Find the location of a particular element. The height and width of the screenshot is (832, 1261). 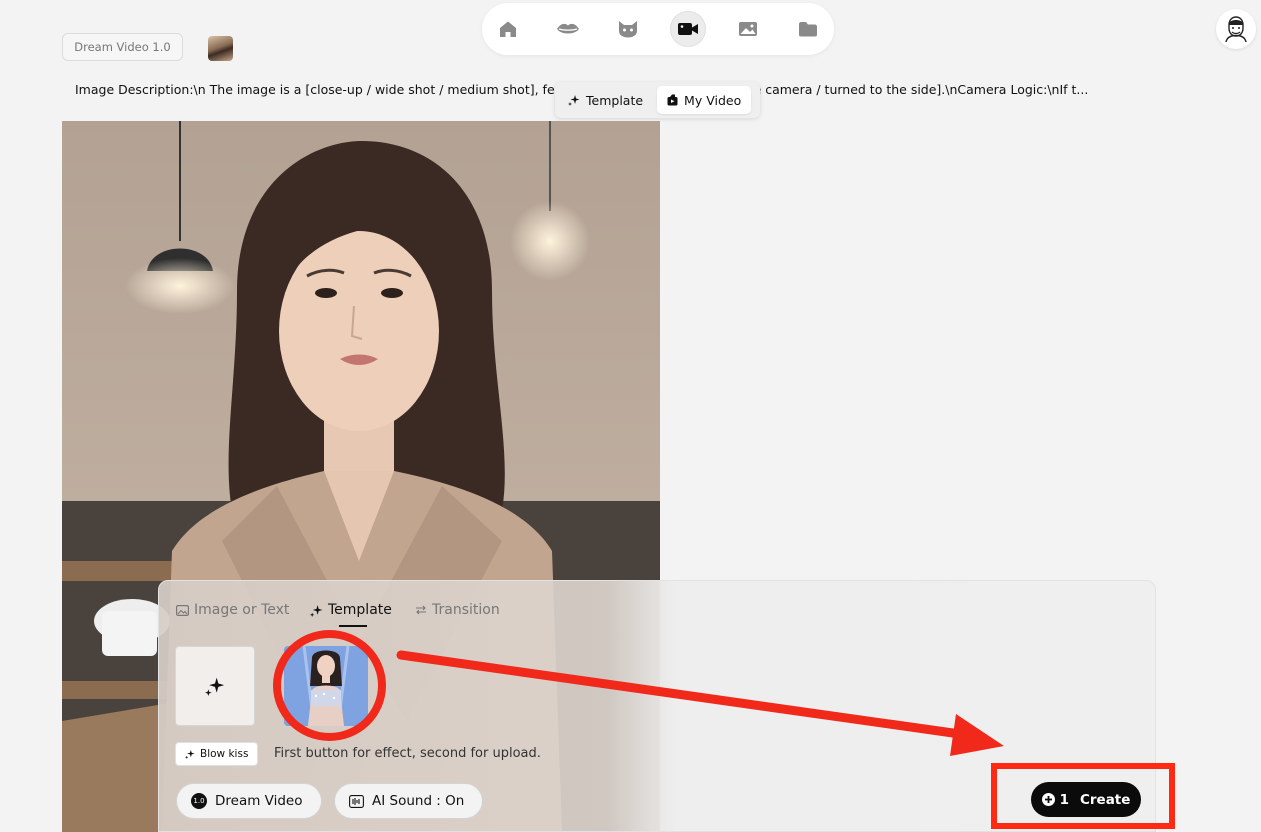

folder-icon is located at coordinates (808, 29).